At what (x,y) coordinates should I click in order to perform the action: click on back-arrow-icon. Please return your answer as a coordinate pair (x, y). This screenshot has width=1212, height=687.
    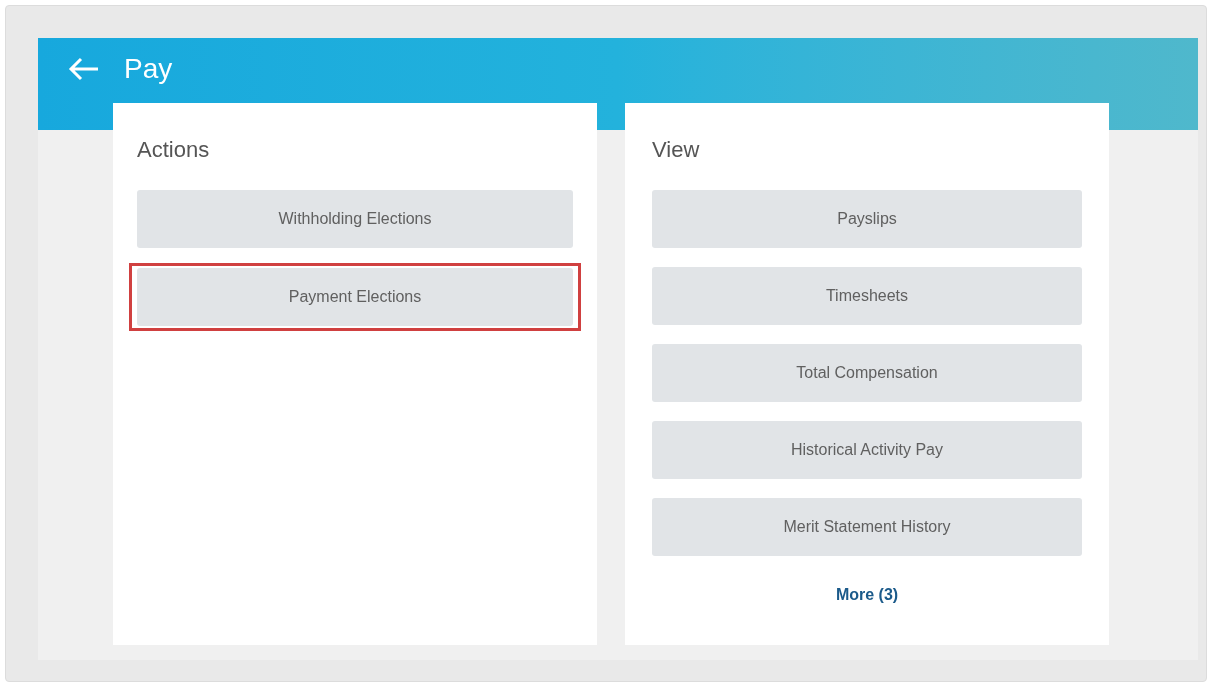
    Looking at the image, I should click on (84, 69).